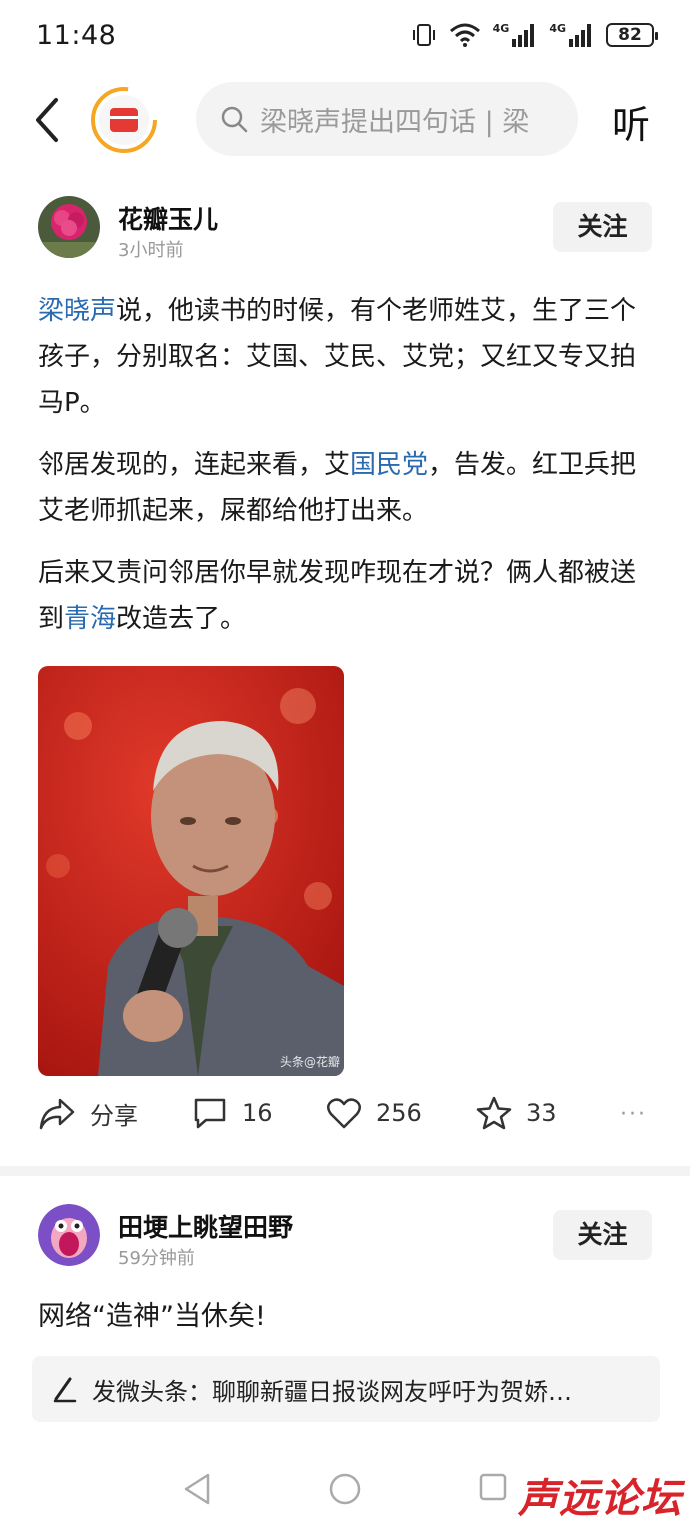  What do you see at coordinates (374, 1113) in the screenshot?
I see `like-button: 256` at bounding box center [374, 1113].